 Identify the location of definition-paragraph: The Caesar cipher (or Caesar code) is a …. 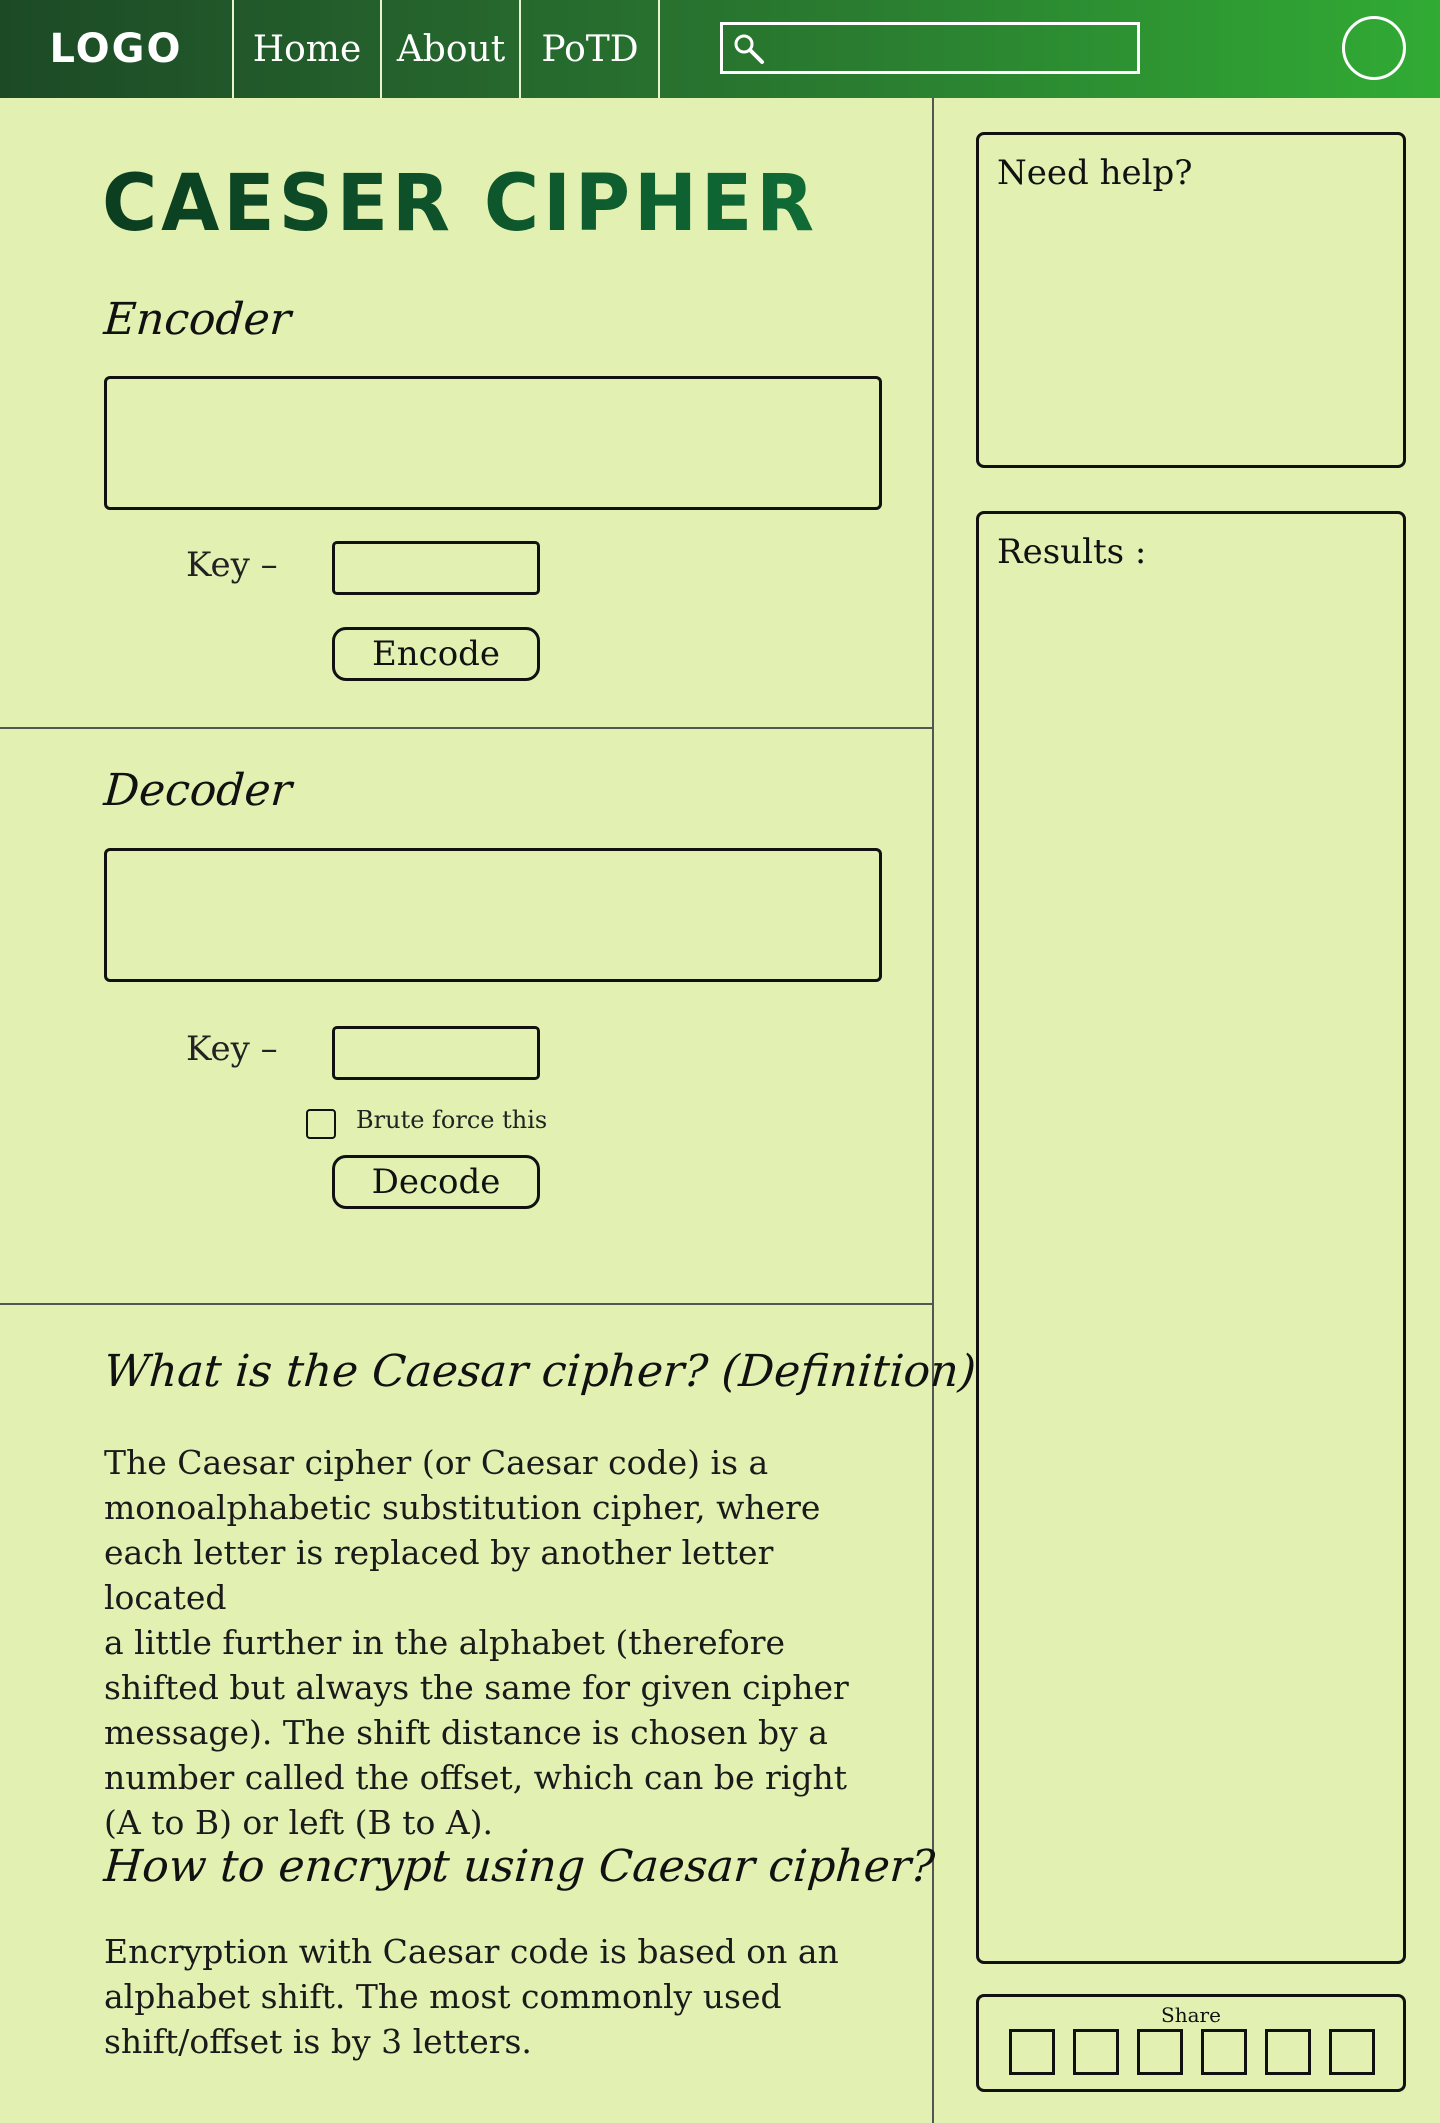
(484, 1642).